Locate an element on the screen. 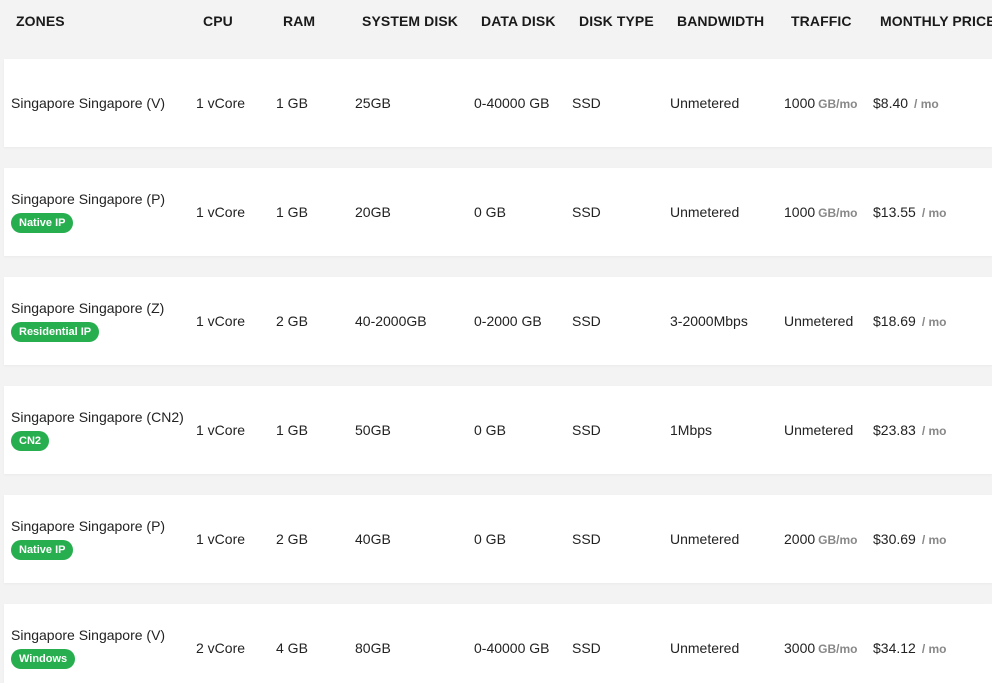 Image resolution: width=992 pixels, height=683 pixels. price-cell: $30.69 / mo is located at coordinates (910, 539).